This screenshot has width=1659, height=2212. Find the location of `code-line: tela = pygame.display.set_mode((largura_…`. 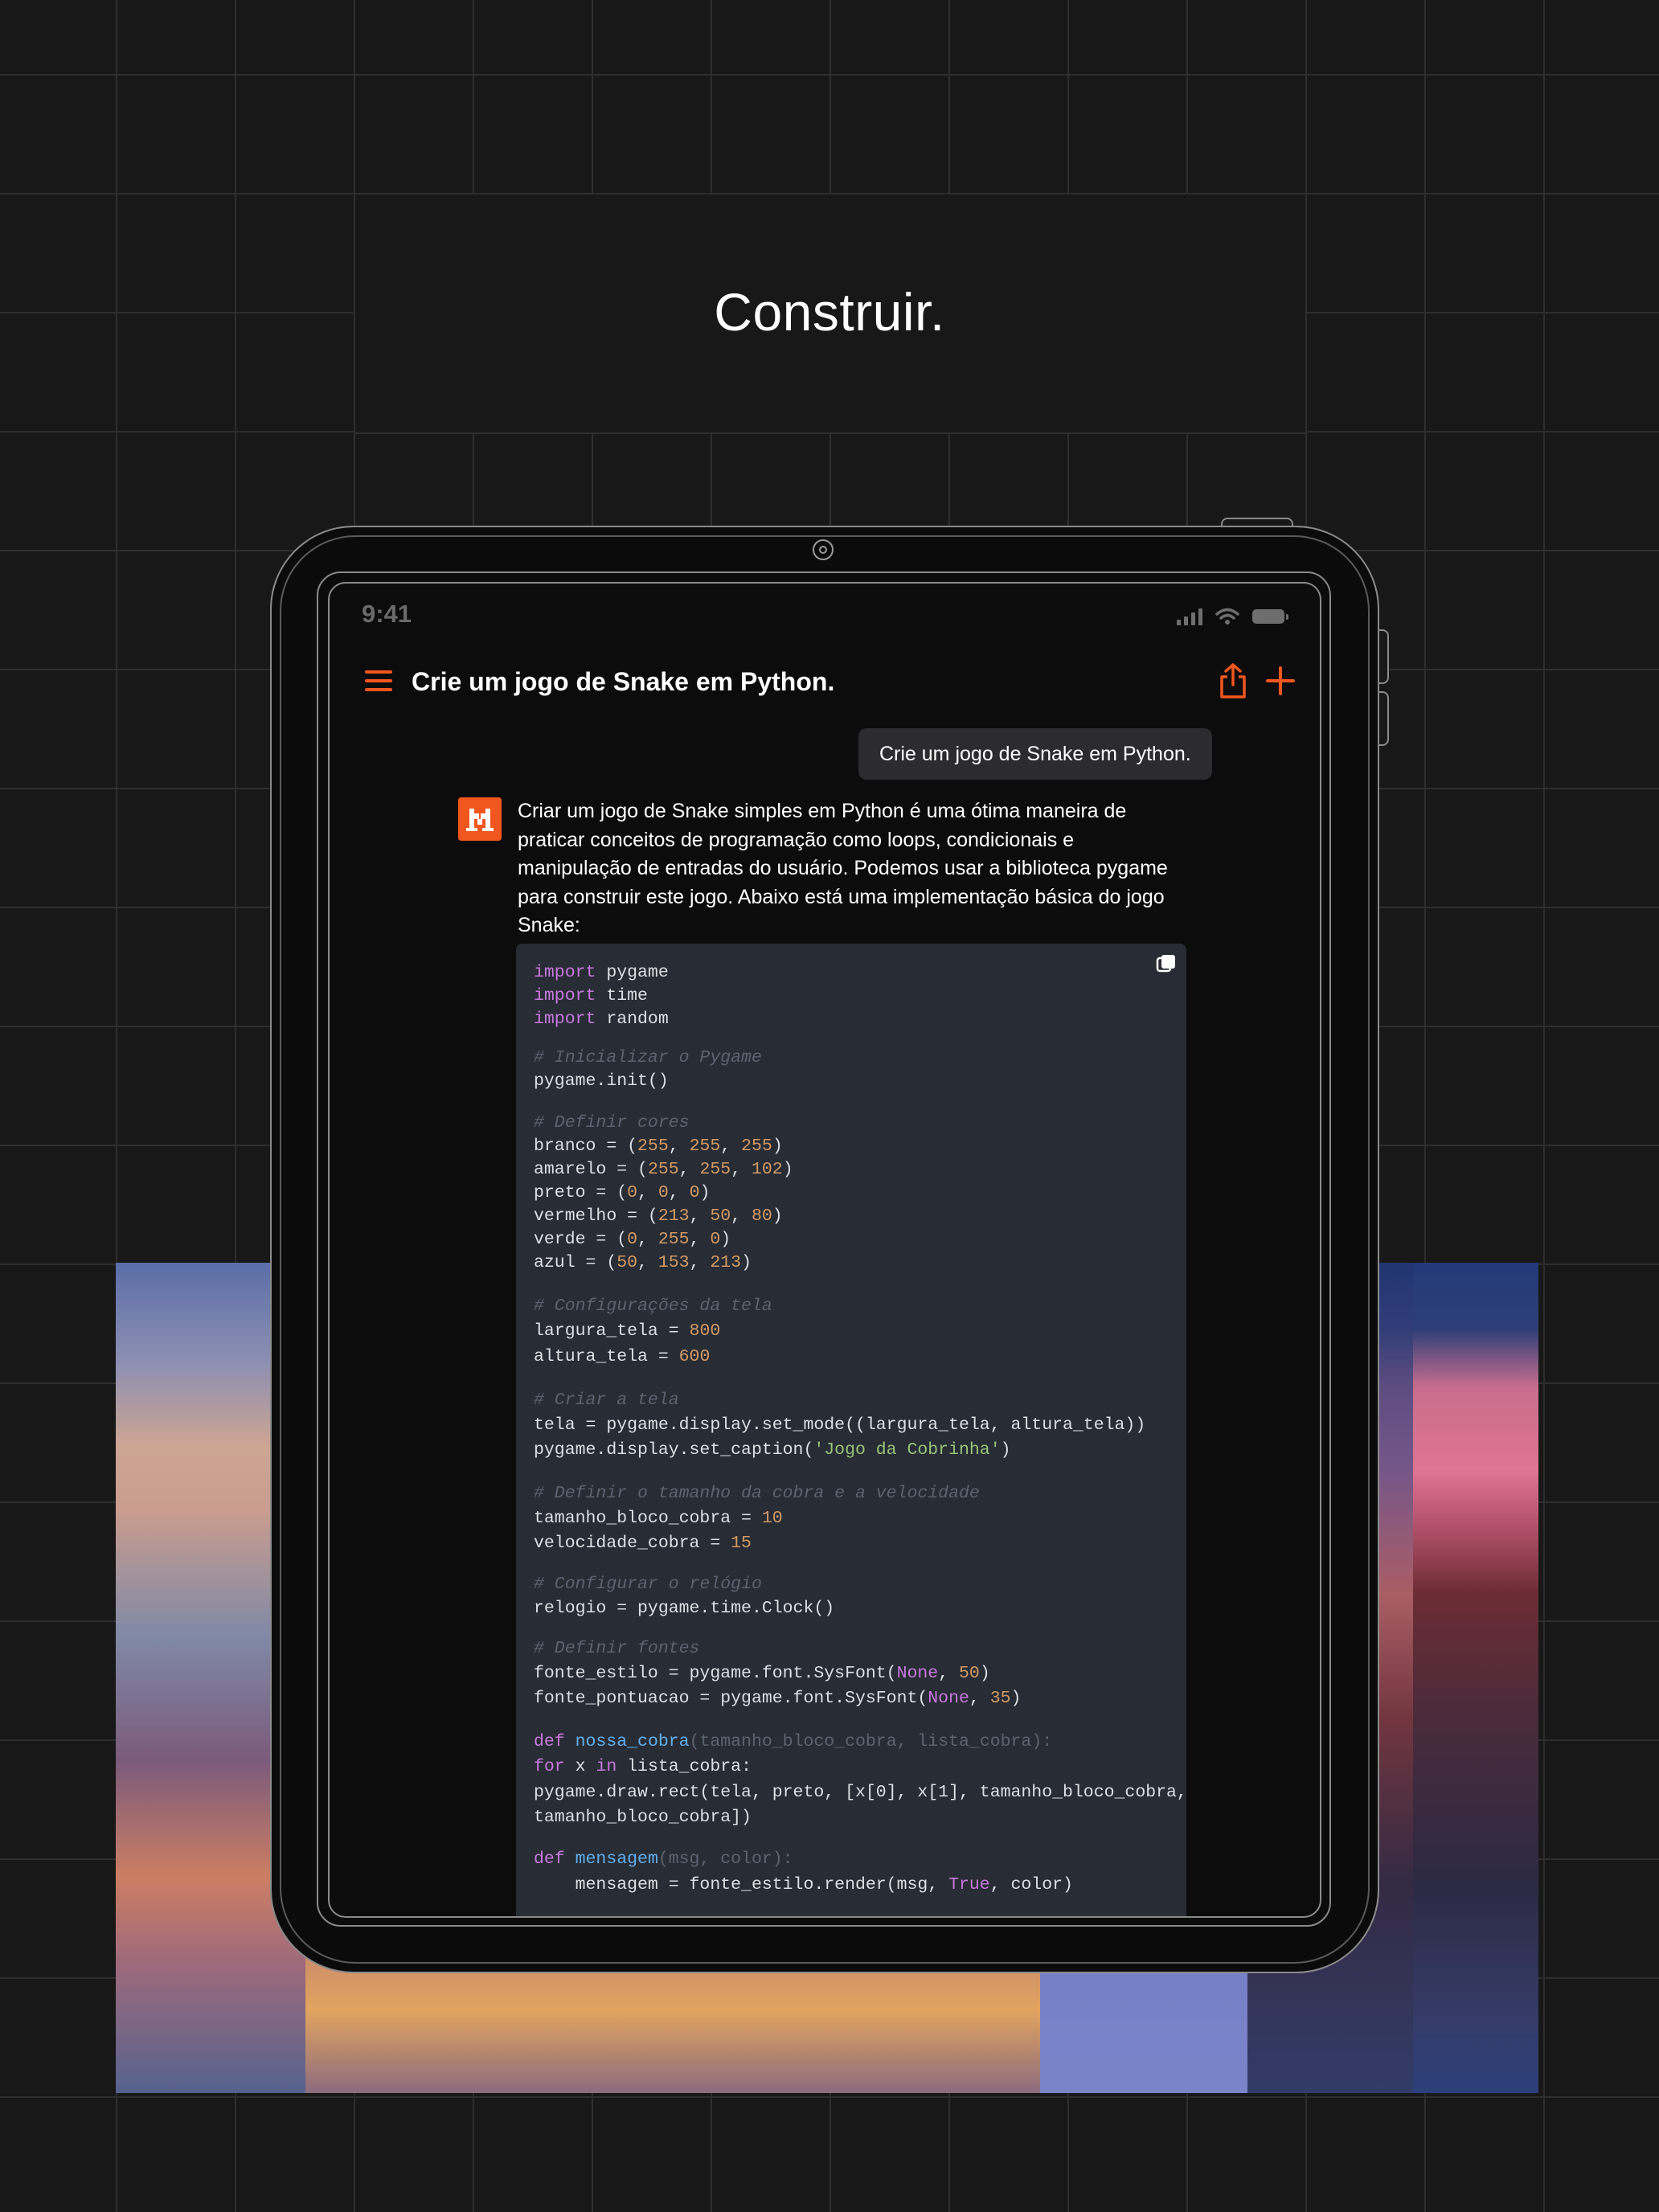

code-line: tela = pygame.display.set_mode((largura_… is located at coordinates (840, 1425).